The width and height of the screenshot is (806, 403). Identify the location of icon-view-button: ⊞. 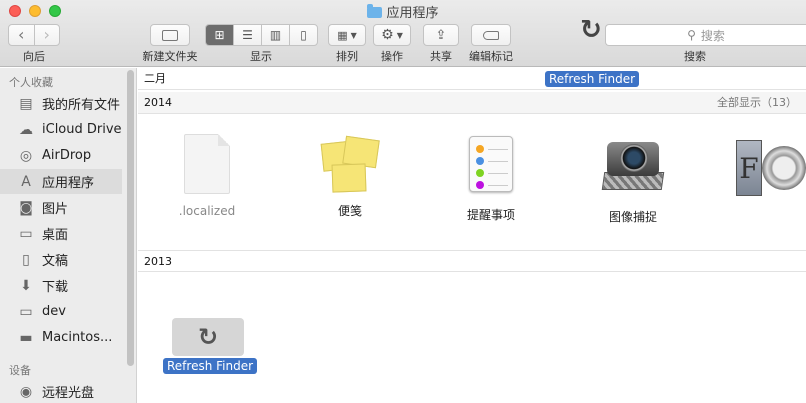
(220, 35).